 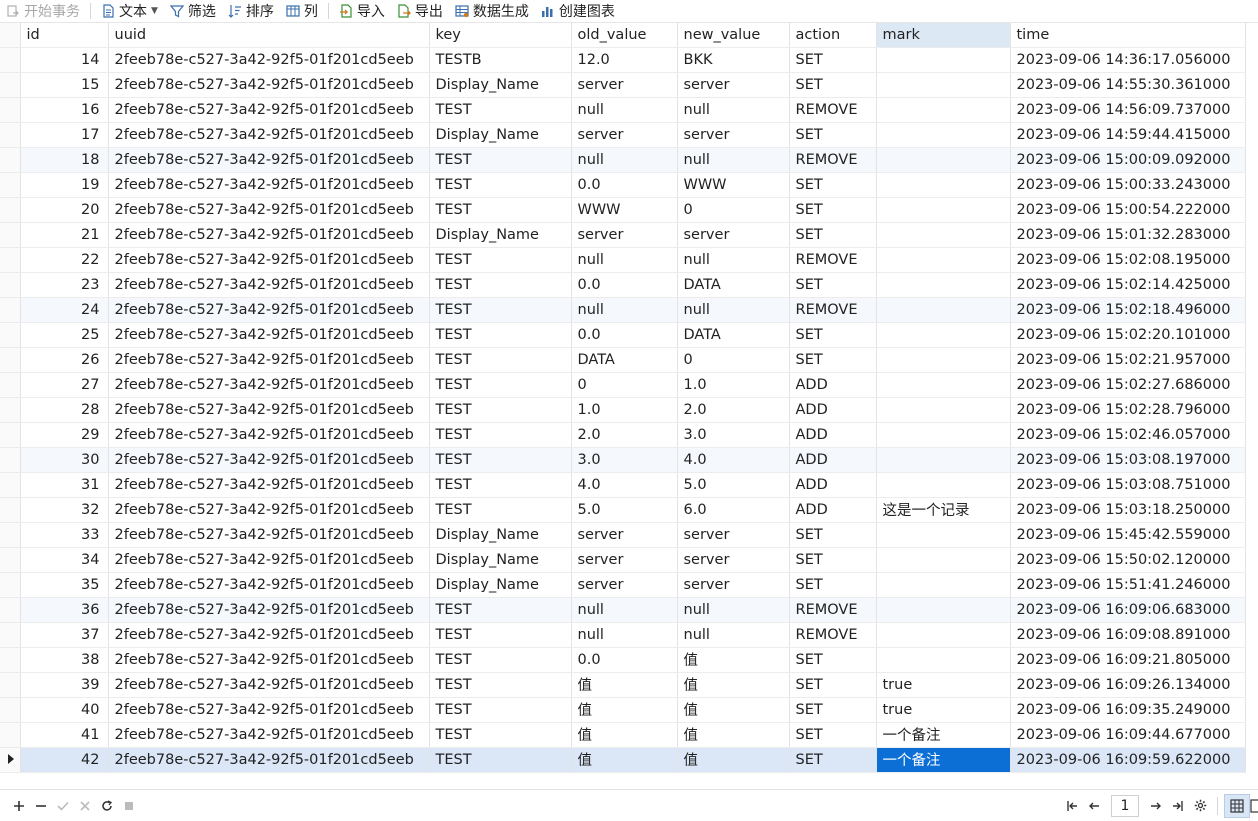 I want to click on cell-id: 20, so click(x=64, y=210).